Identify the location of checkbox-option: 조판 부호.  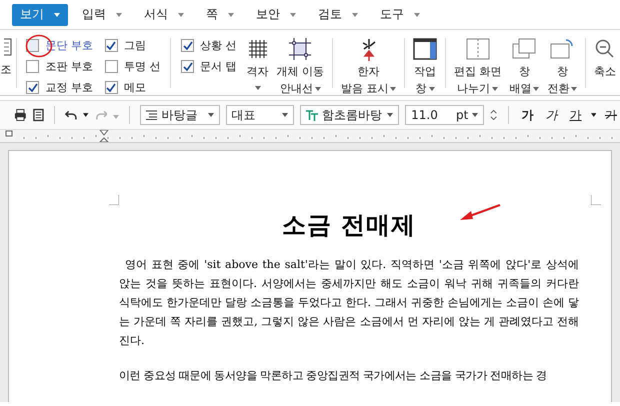
(59, 66).